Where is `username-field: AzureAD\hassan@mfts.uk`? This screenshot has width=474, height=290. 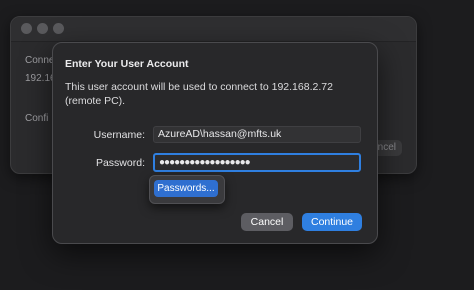 username-field: AzureAD\hassan@mfts.uk is located at coordinates (257, 134).